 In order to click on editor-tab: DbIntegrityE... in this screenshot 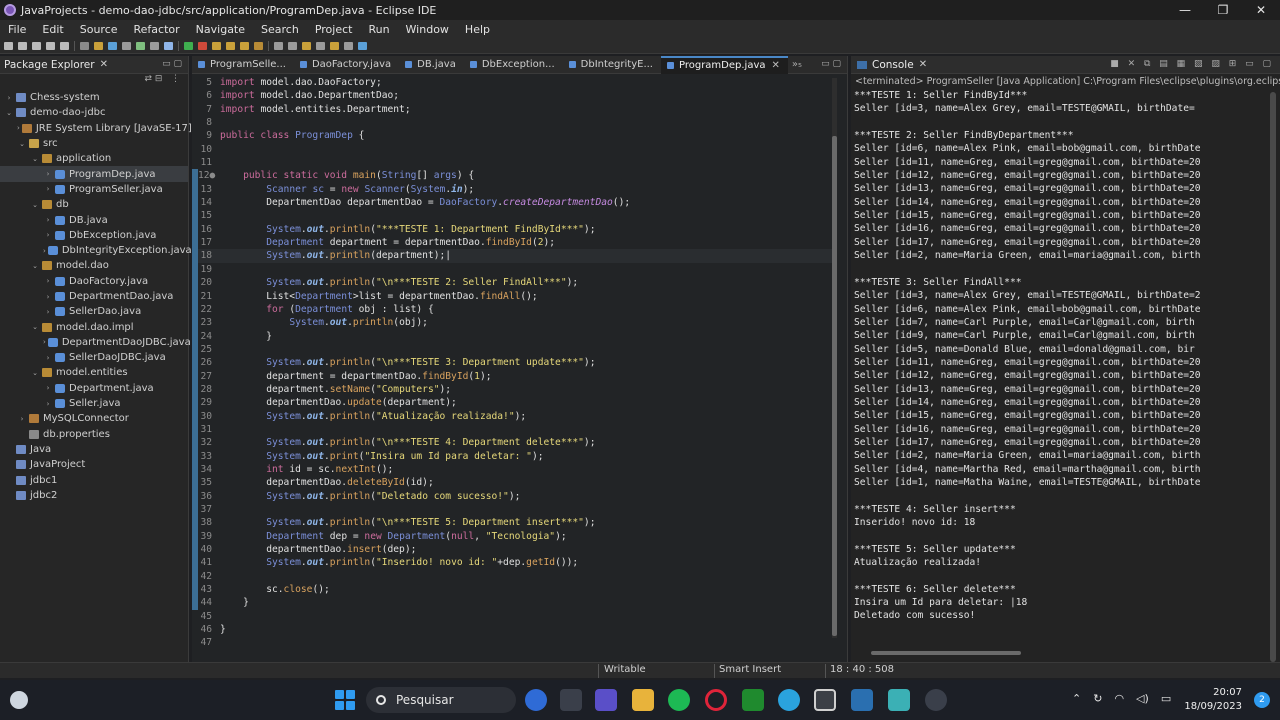, I will do `click(612, 65)`.